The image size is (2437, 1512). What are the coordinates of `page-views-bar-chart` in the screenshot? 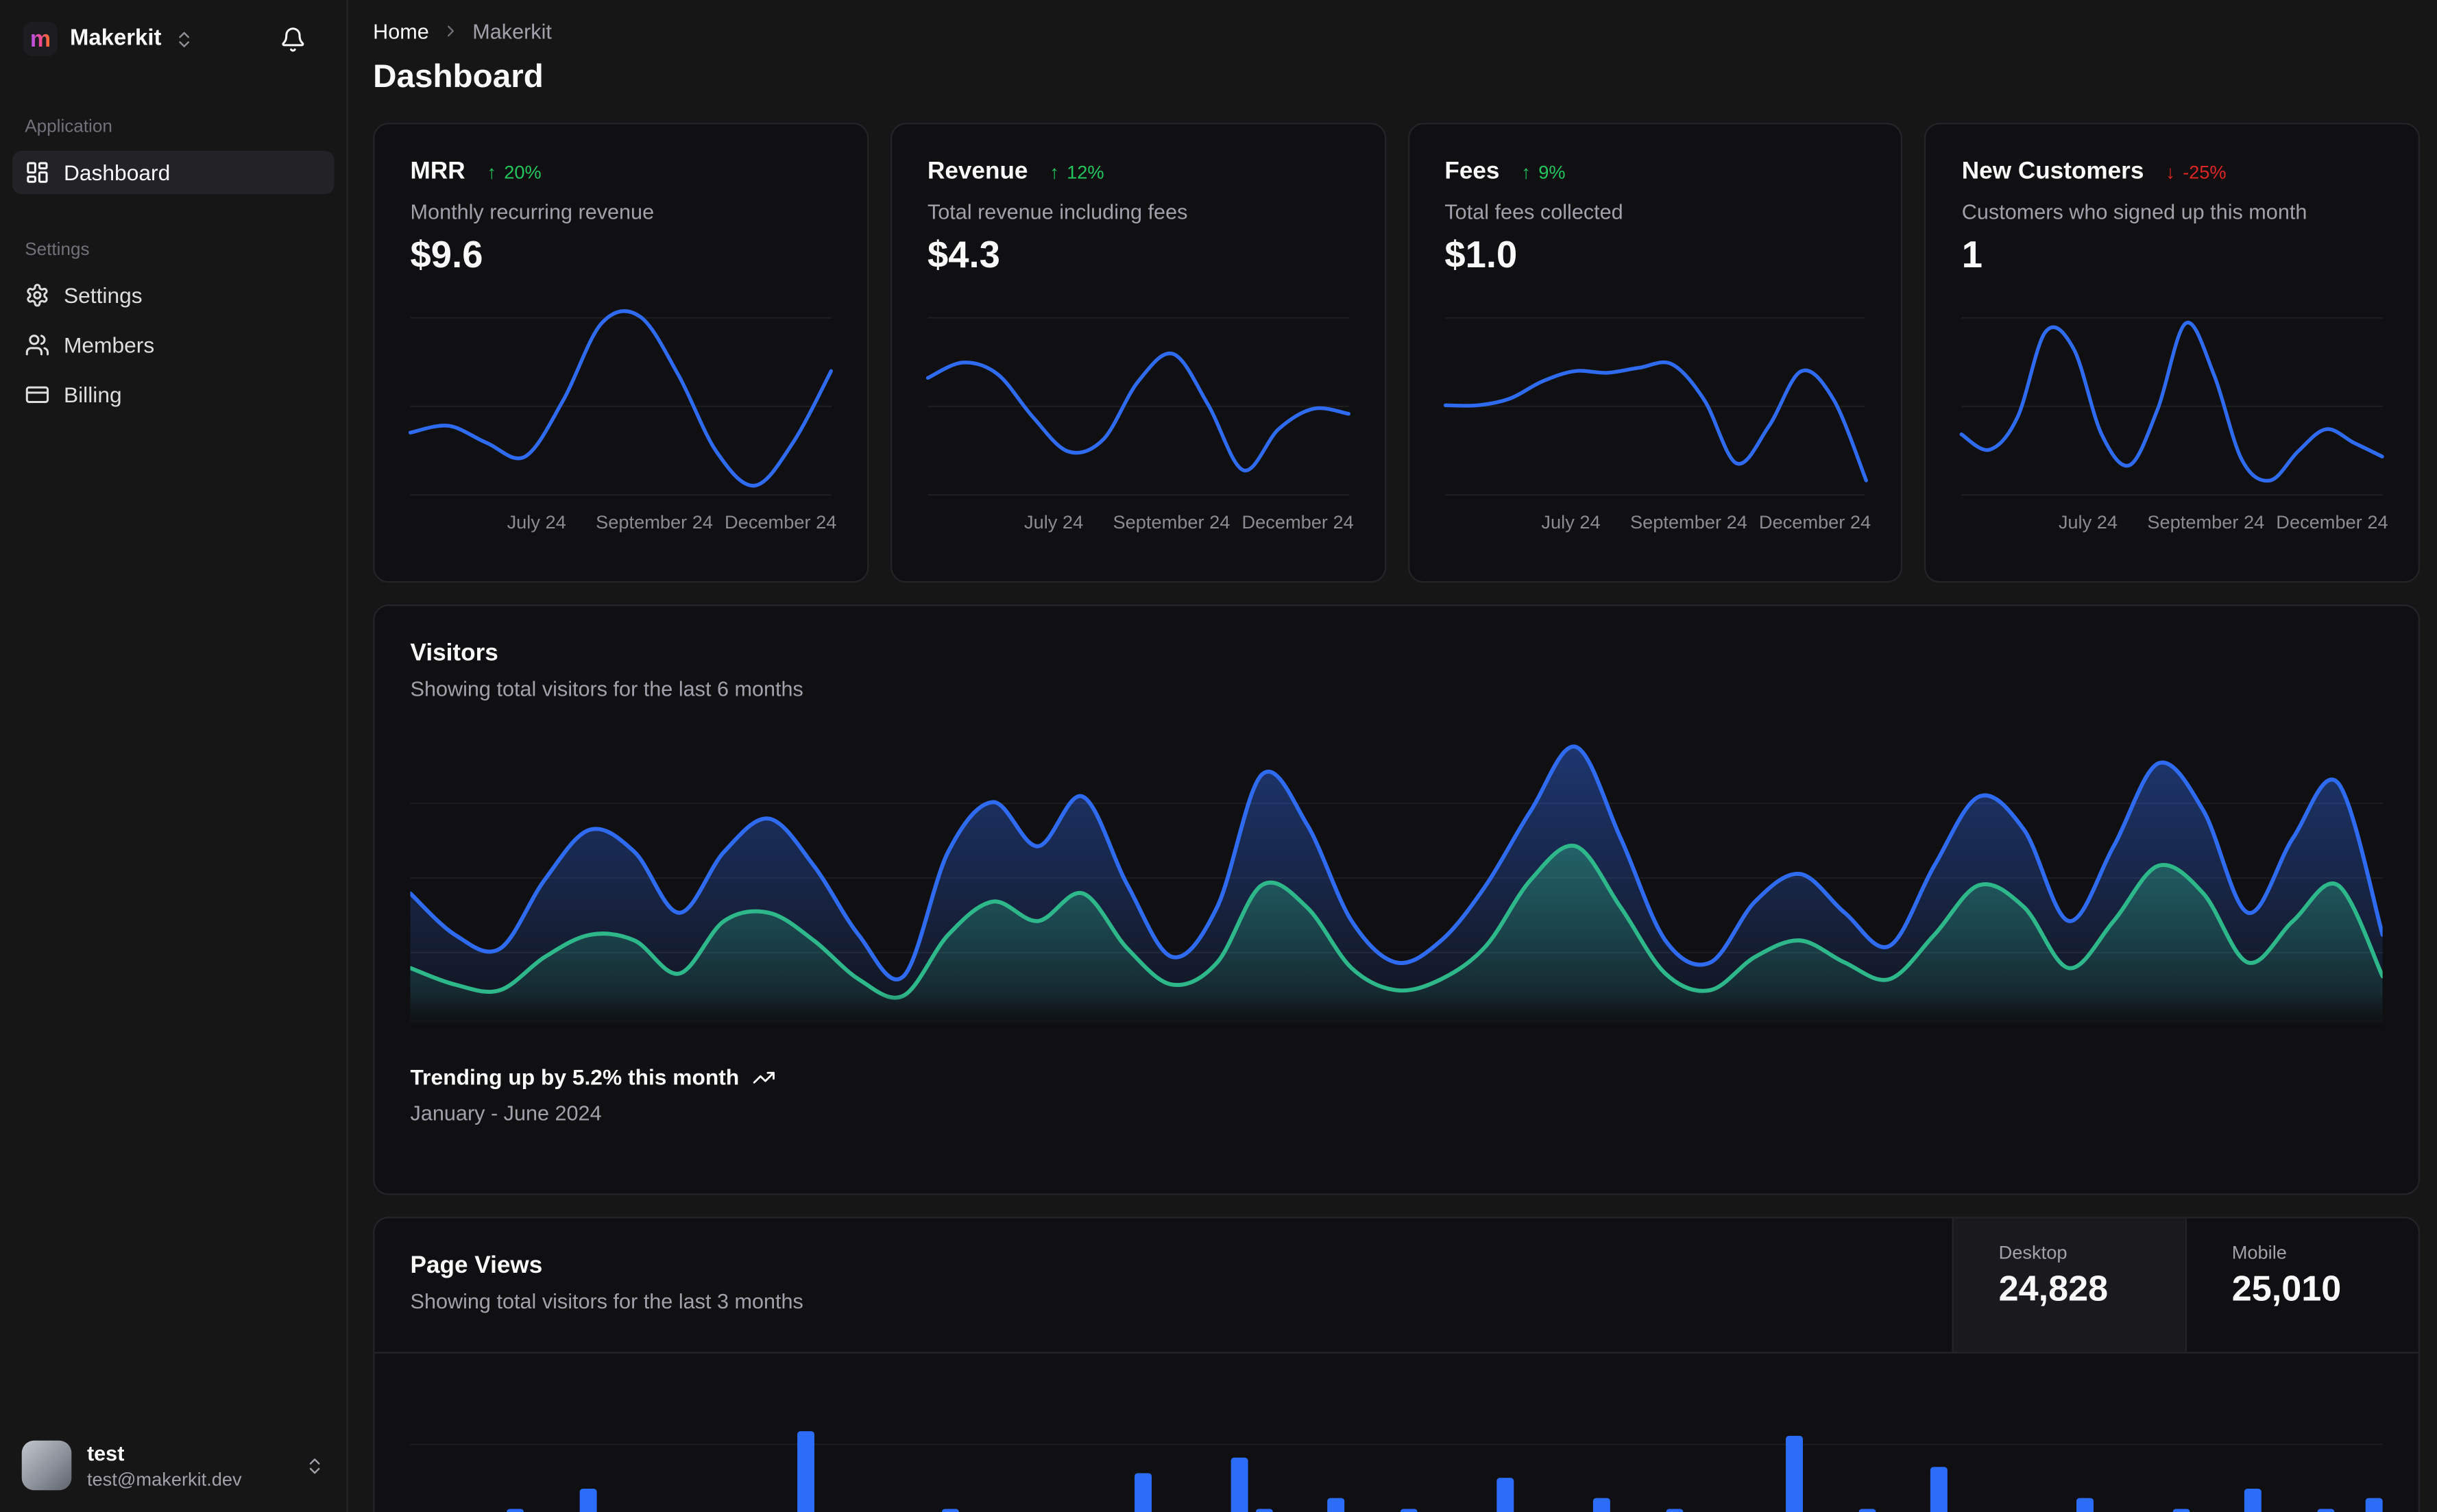 It's located at (1396, 1433).